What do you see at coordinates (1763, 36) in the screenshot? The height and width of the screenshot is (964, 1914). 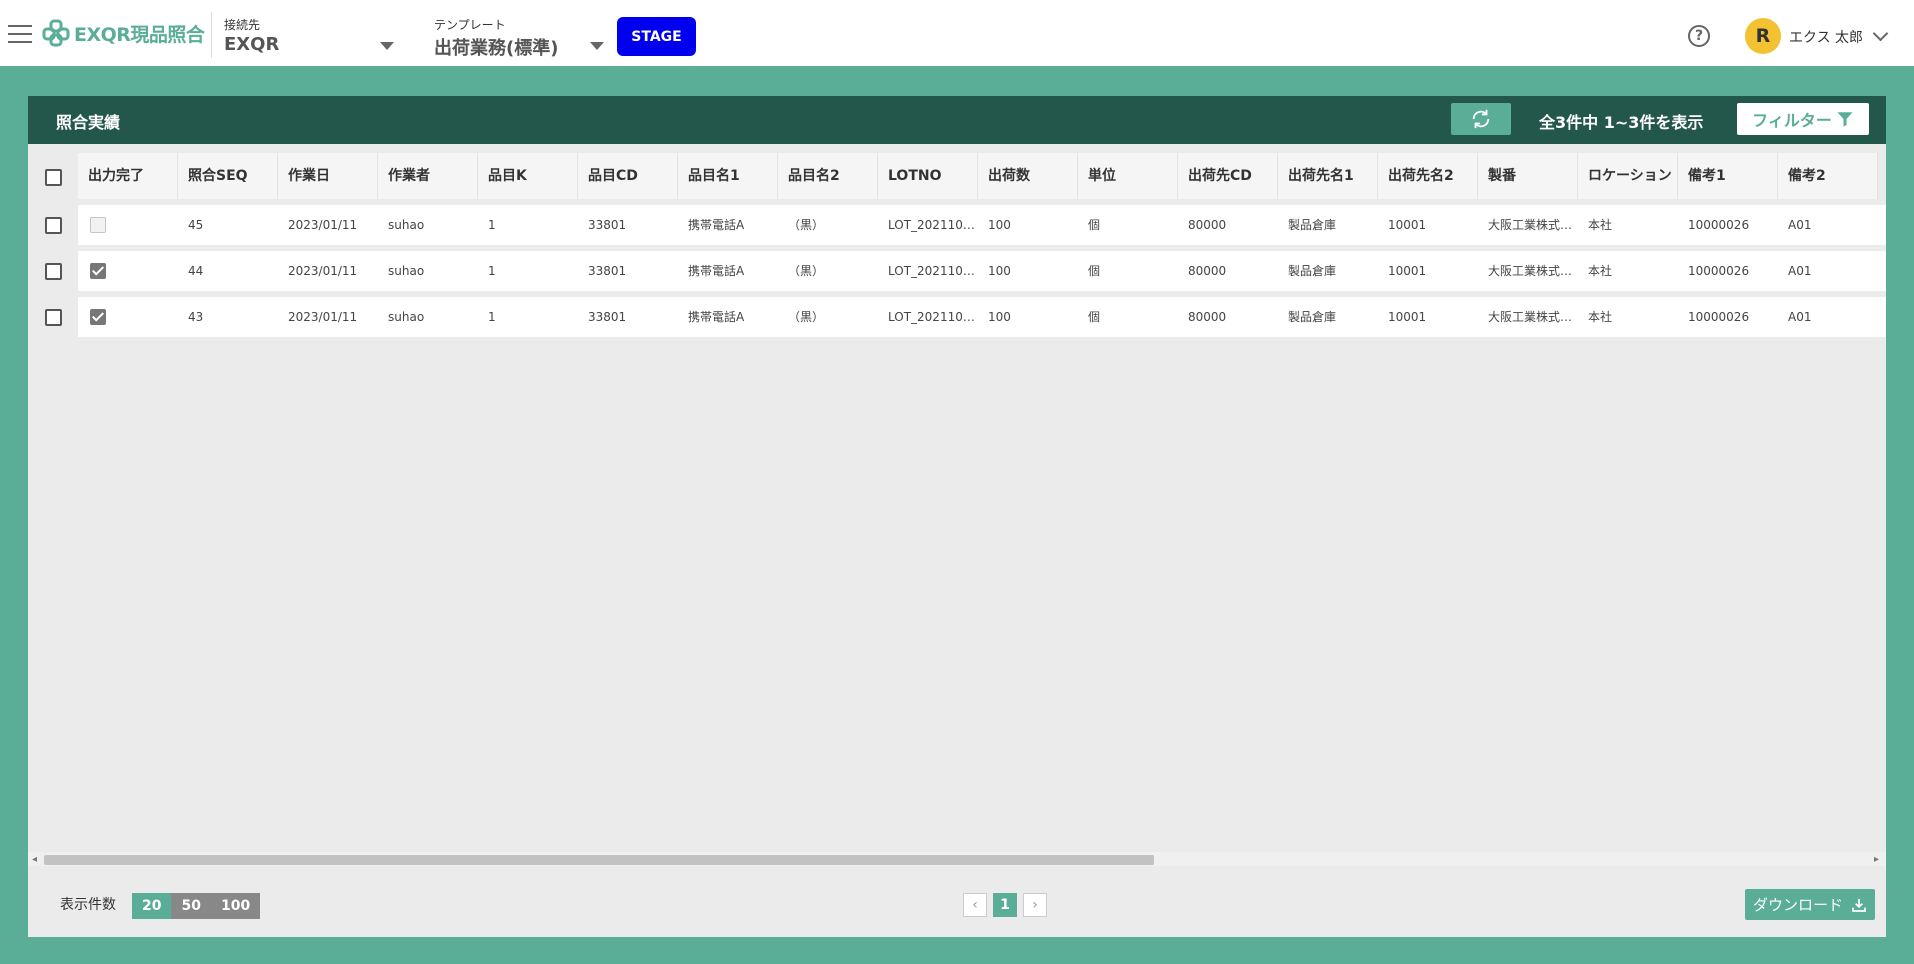 I see `avatar: R` at bounding box center [1763, 36].